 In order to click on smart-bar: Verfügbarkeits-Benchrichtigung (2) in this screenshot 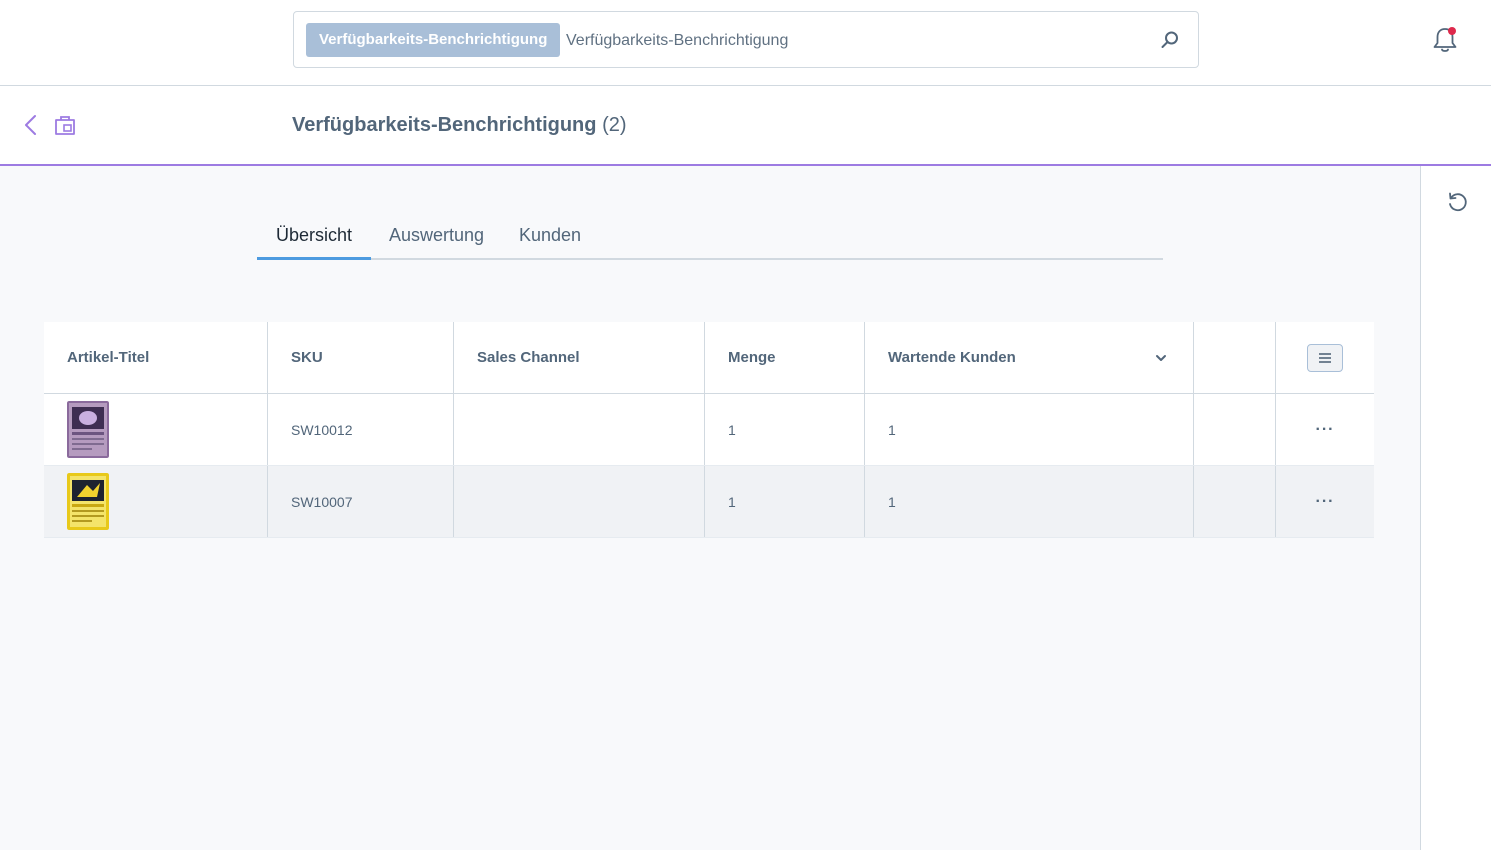, I will do `click(745, 126)`.